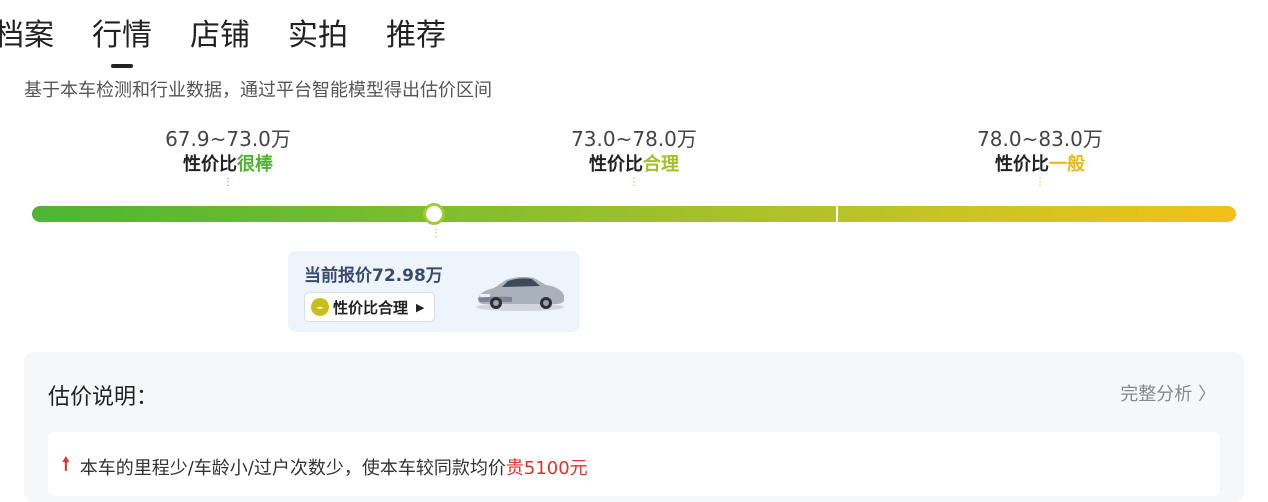 The width and height of the screenshot is (1268, 502). Describe the element at coordinates (27, 36) in the screenshot. I see `tab-archive: 档案` at that location.